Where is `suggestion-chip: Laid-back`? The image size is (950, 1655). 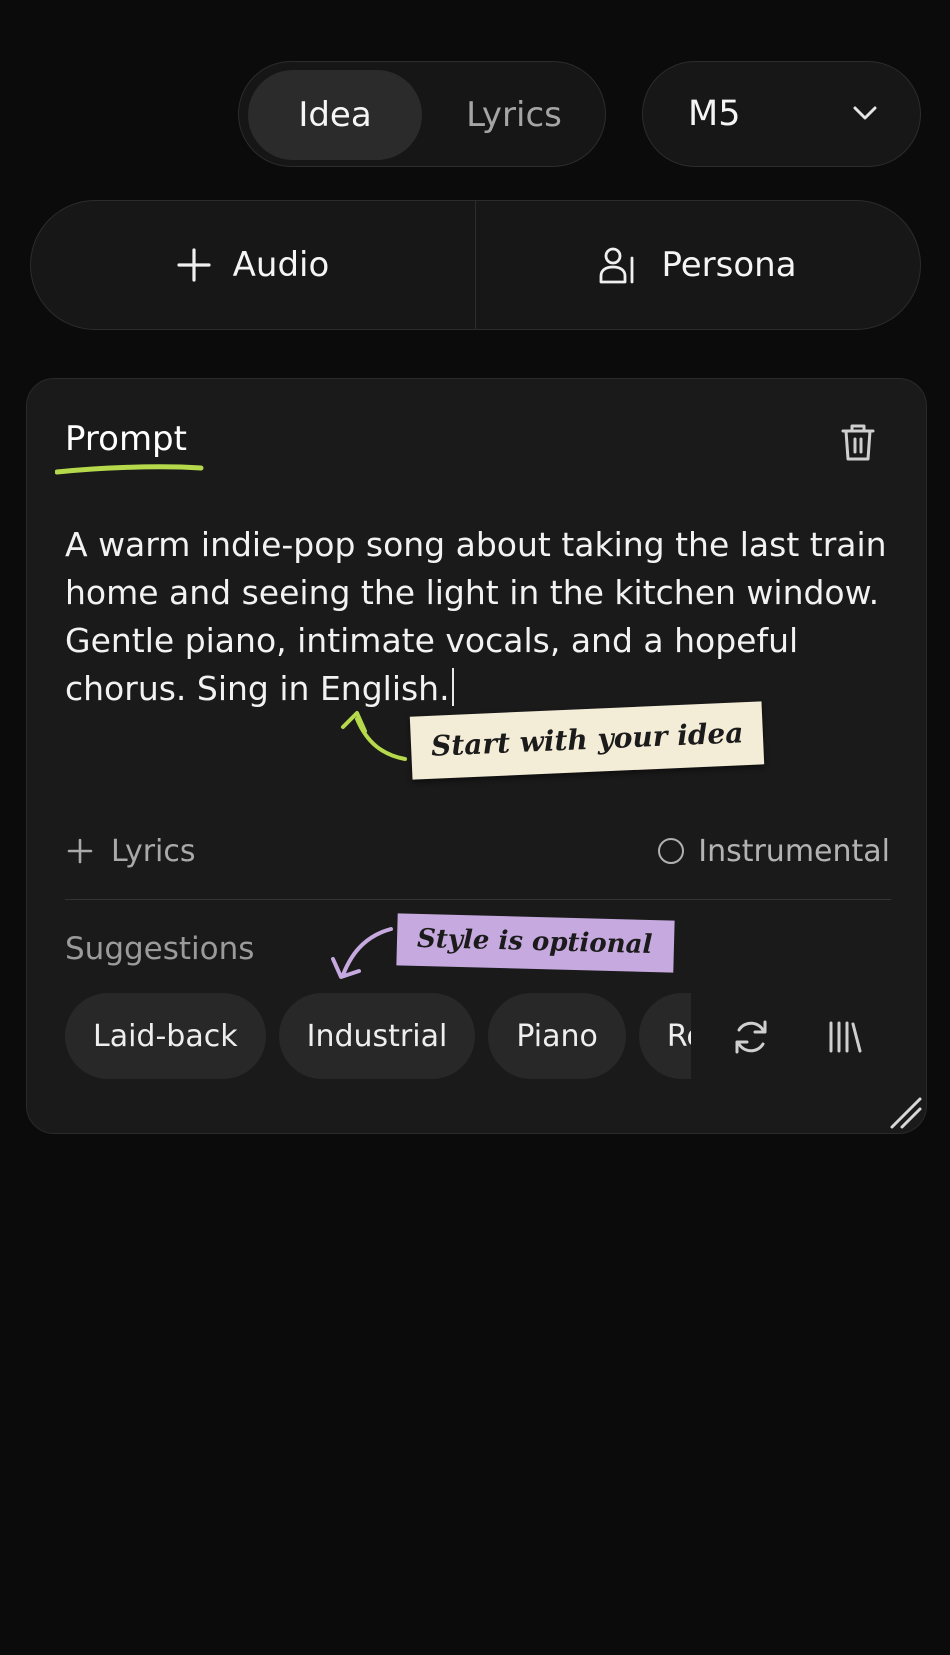 suggestion-chip: Laid-back is located at coordinates (165, 1036).